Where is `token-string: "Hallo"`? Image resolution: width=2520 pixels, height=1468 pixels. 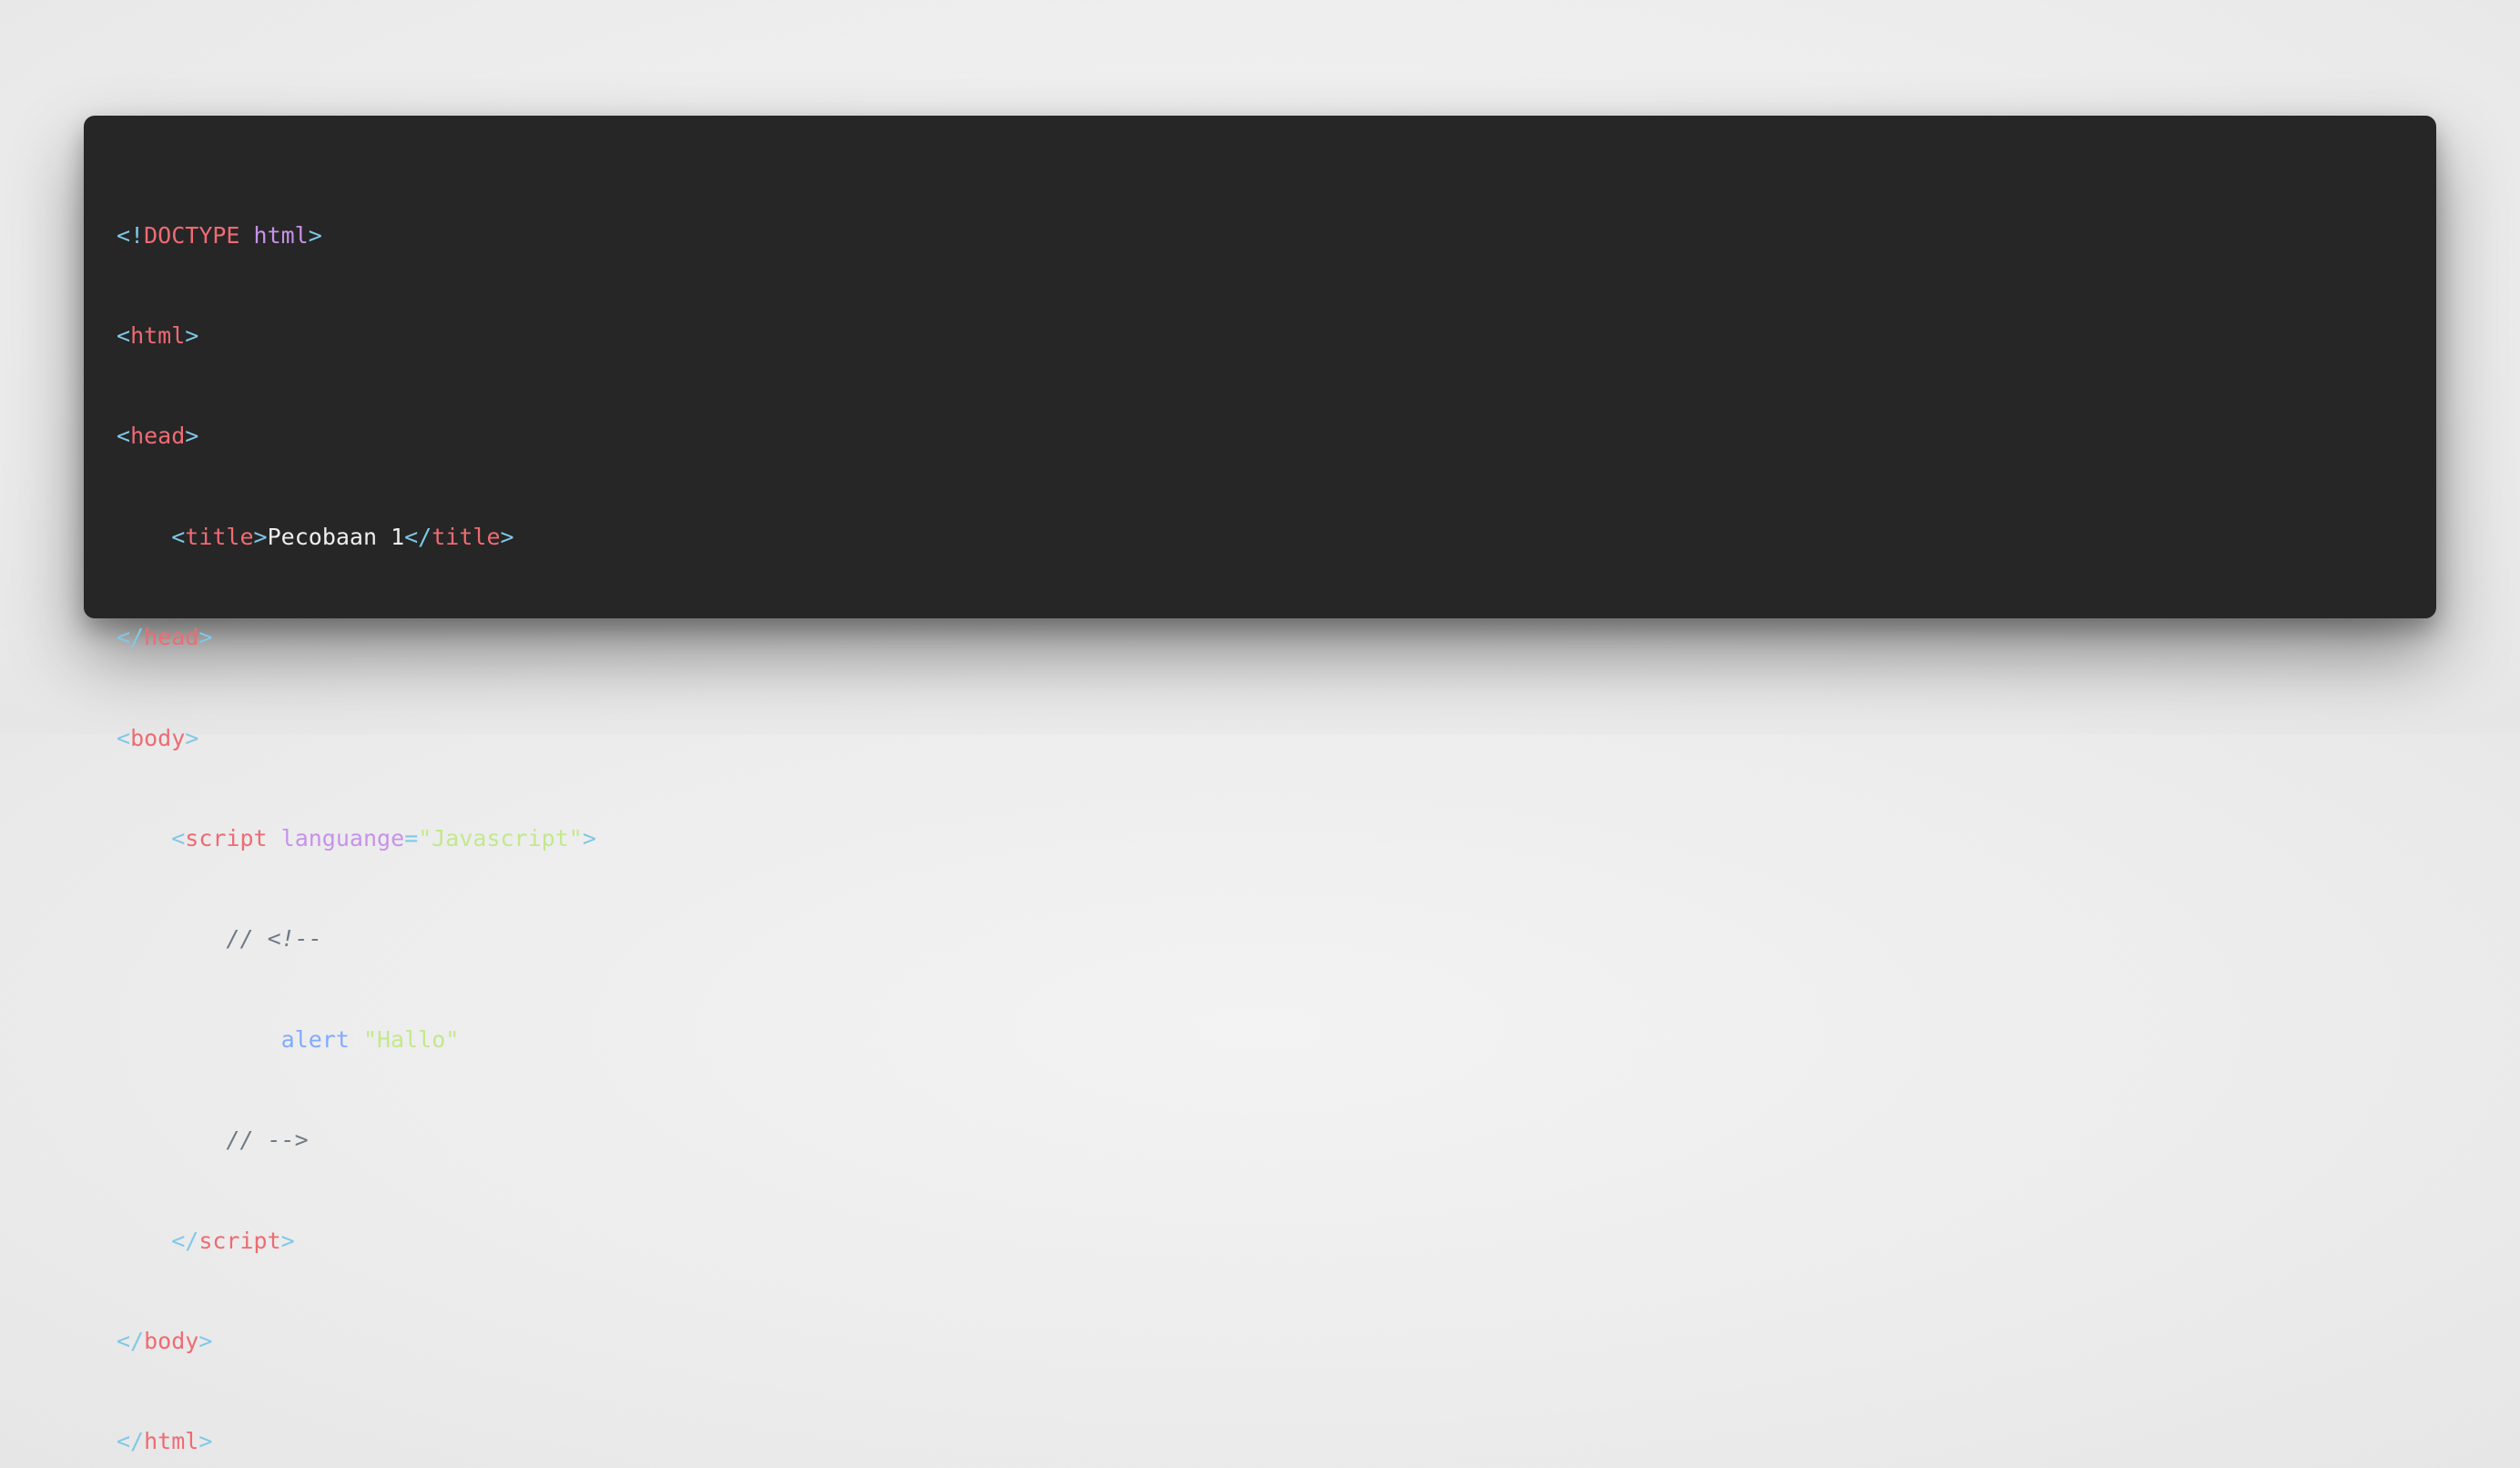 token-string: "Hallo" is located at coordinates (411, 1039).